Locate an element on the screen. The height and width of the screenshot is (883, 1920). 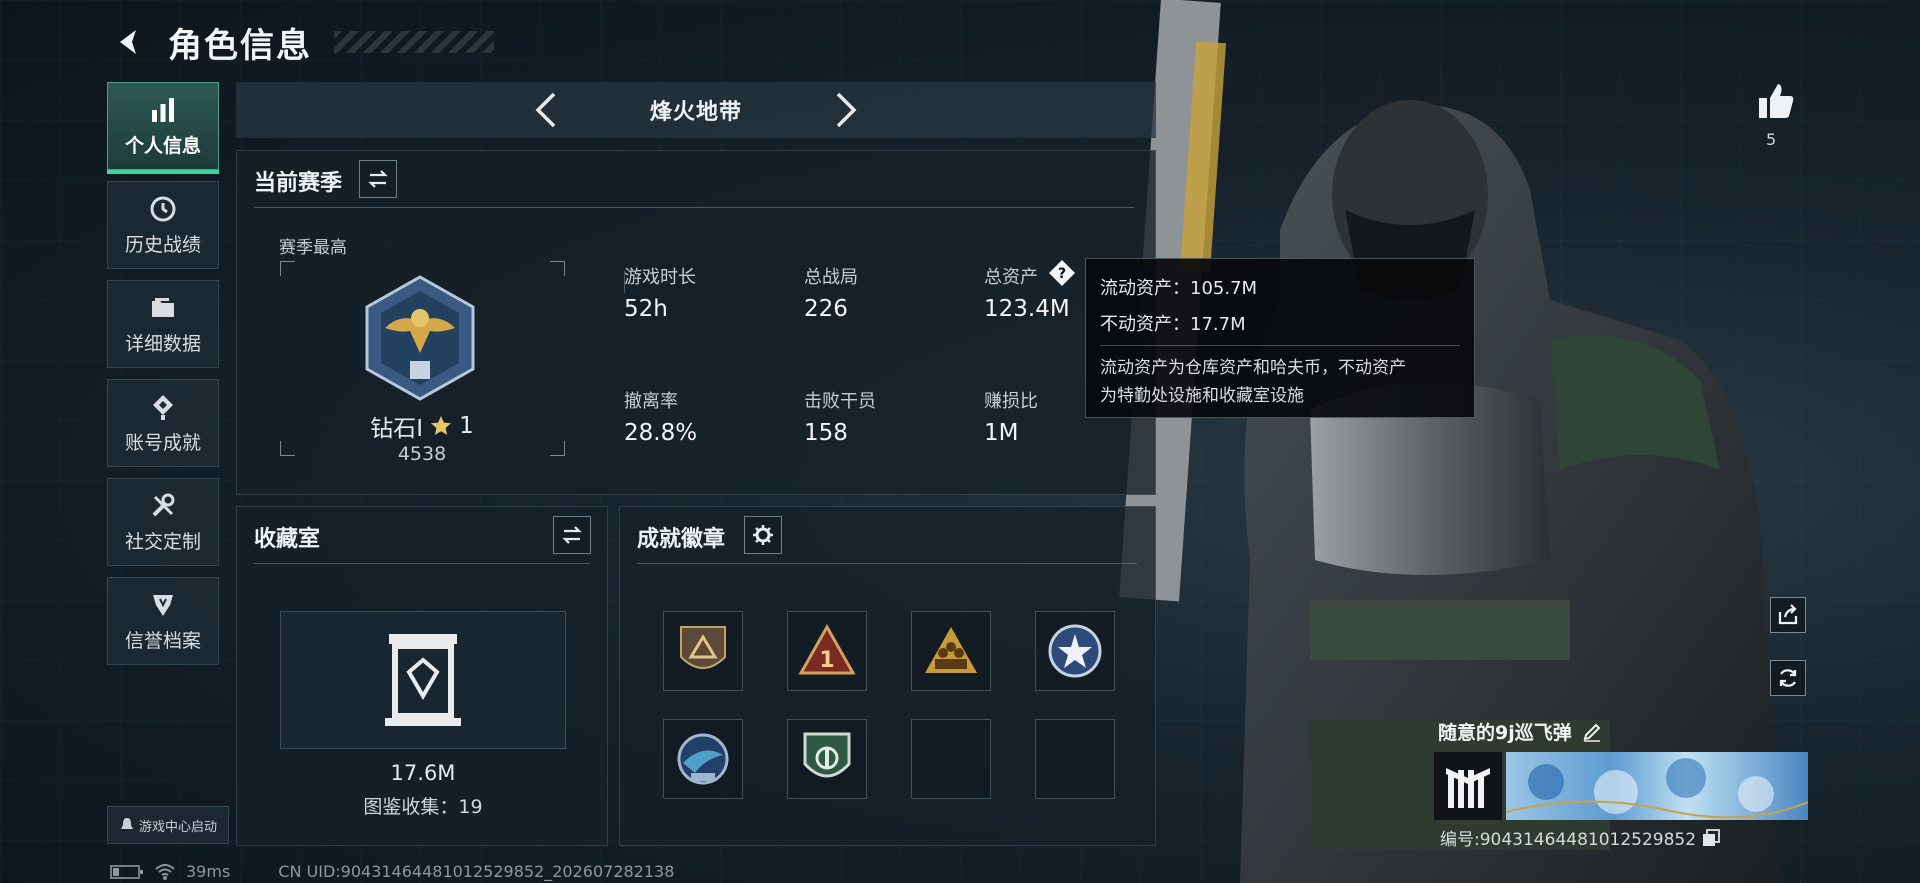
number-one-badge-icon: 1 is located at coordinates (827, 649).